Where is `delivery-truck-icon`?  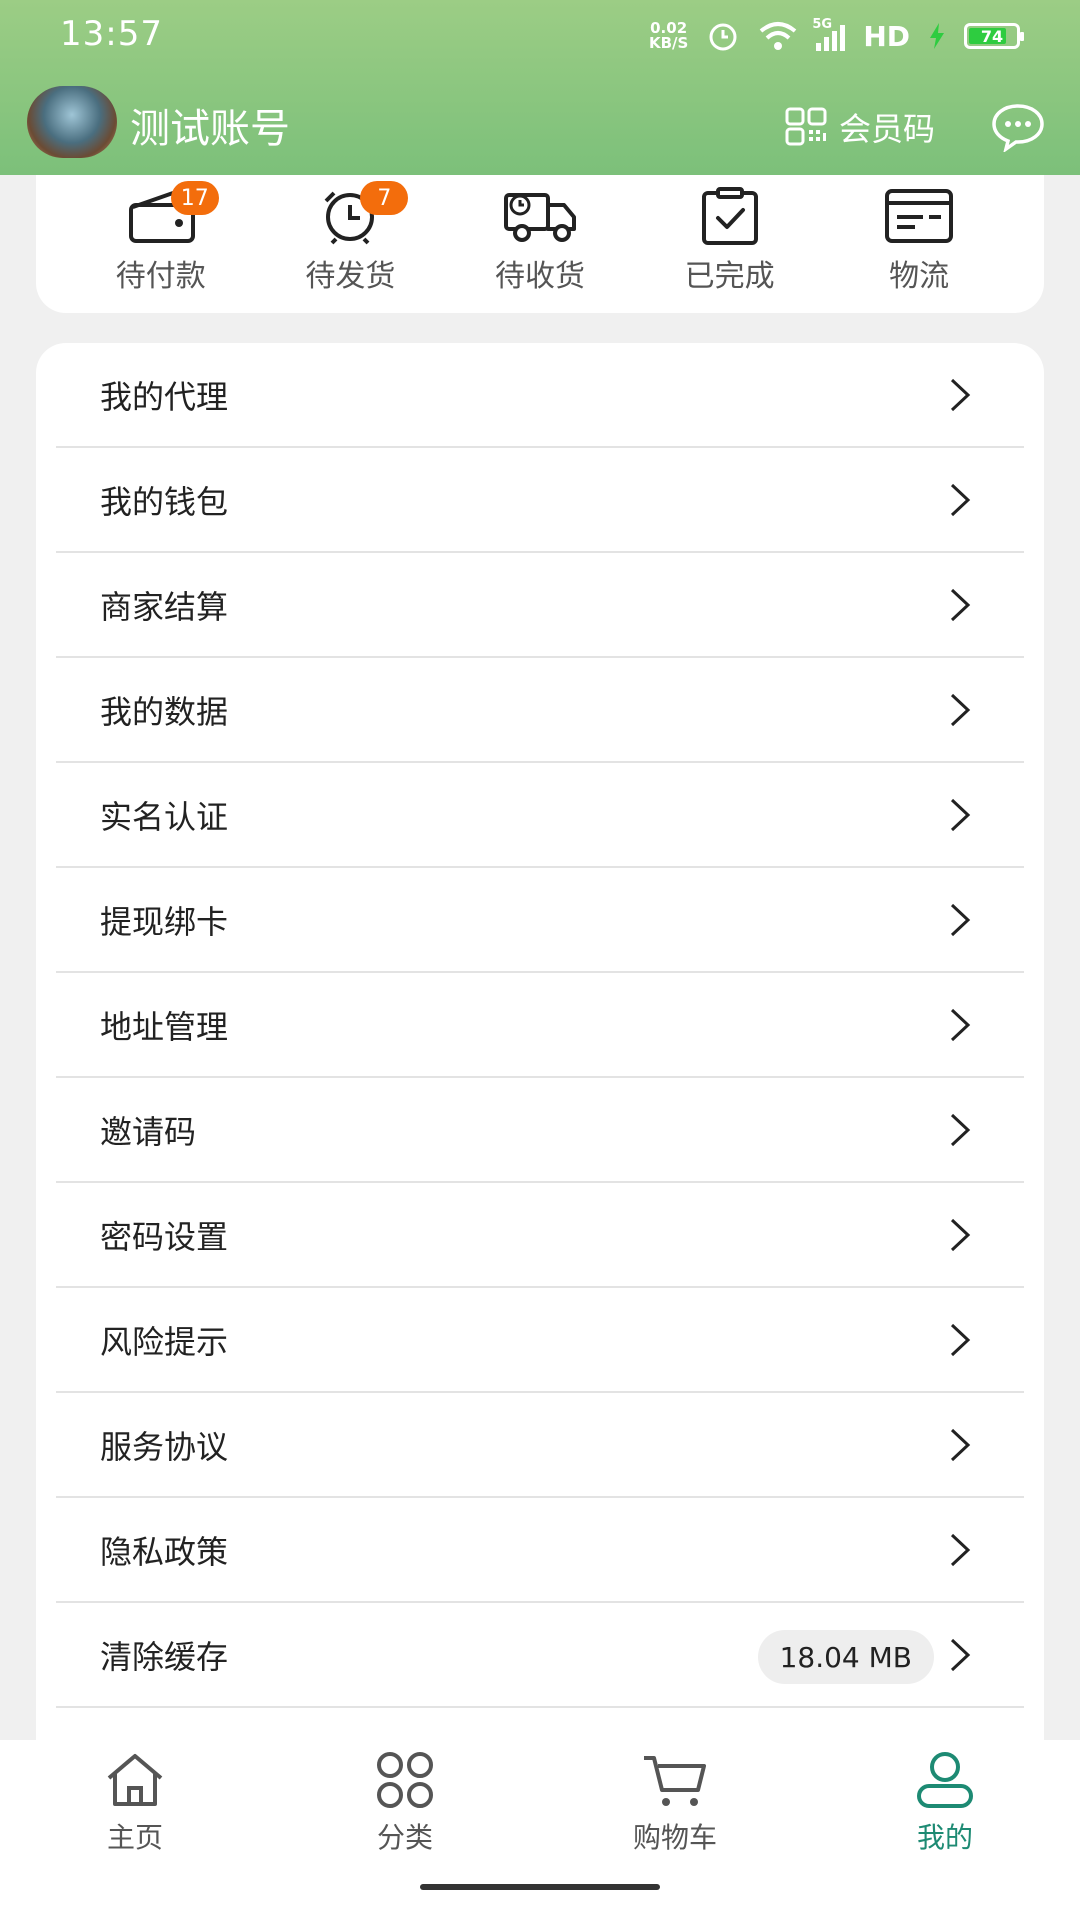
delivery-truck-icon is located at coordinates (539, 217).